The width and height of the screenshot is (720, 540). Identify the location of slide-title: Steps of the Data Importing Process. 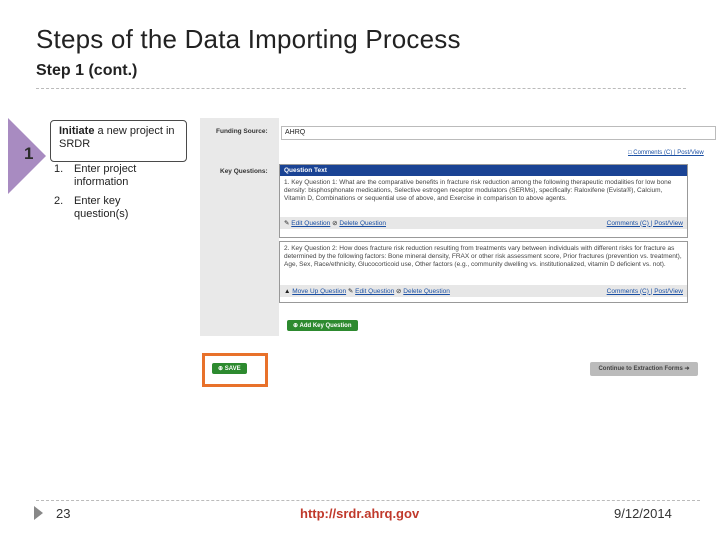
(248, 39).